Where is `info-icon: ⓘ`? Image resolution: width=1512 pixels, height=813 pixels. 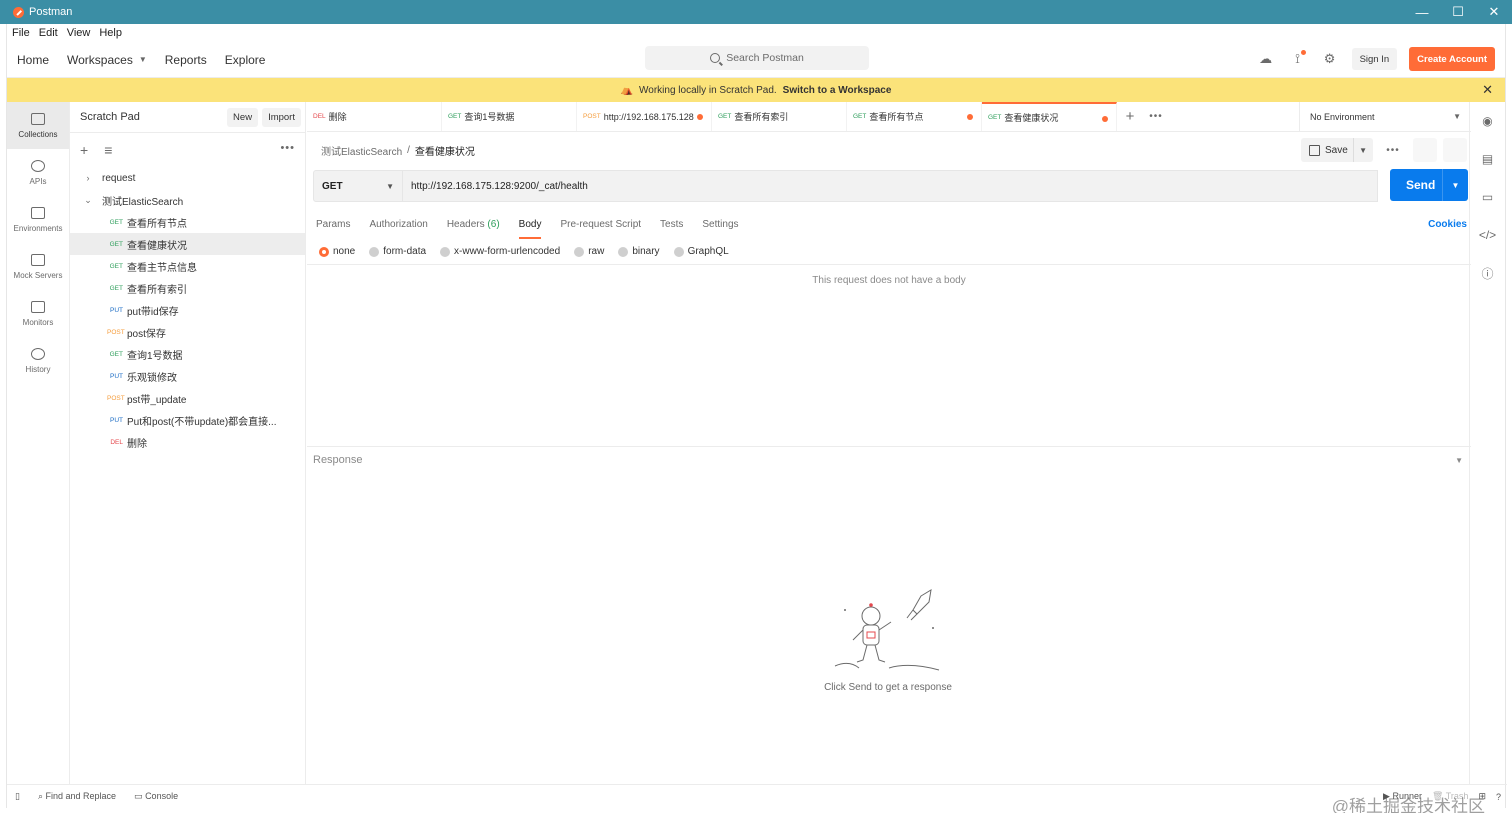
info-icon: ⓘ is located at coordinates (1487, 273).